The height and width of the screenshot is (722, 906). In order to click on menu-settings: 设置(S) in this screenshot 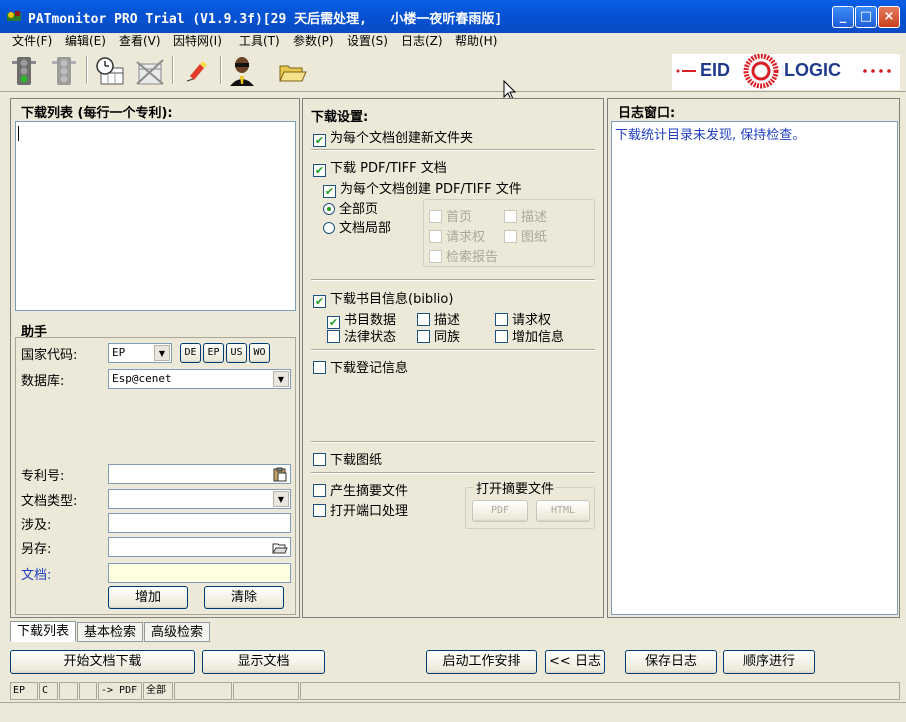, I will do `click(367, 41)`.